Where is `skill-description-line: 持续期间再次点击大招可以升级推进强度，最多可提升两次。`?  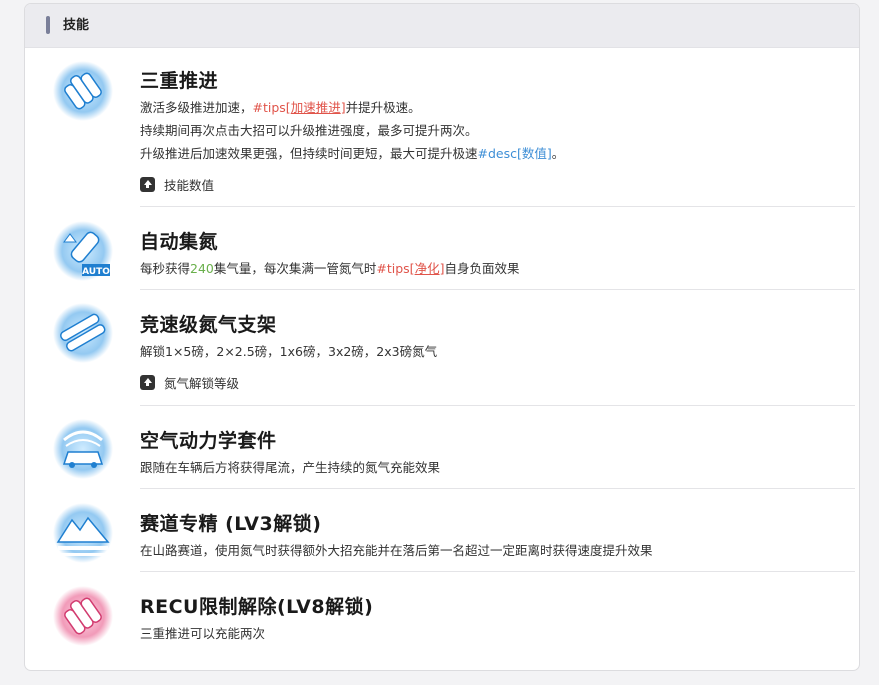
skill-description-line: 持续期间再次点击大招可以升级推进强度，最多可提升两次。 is located at coordinates (309, 130).